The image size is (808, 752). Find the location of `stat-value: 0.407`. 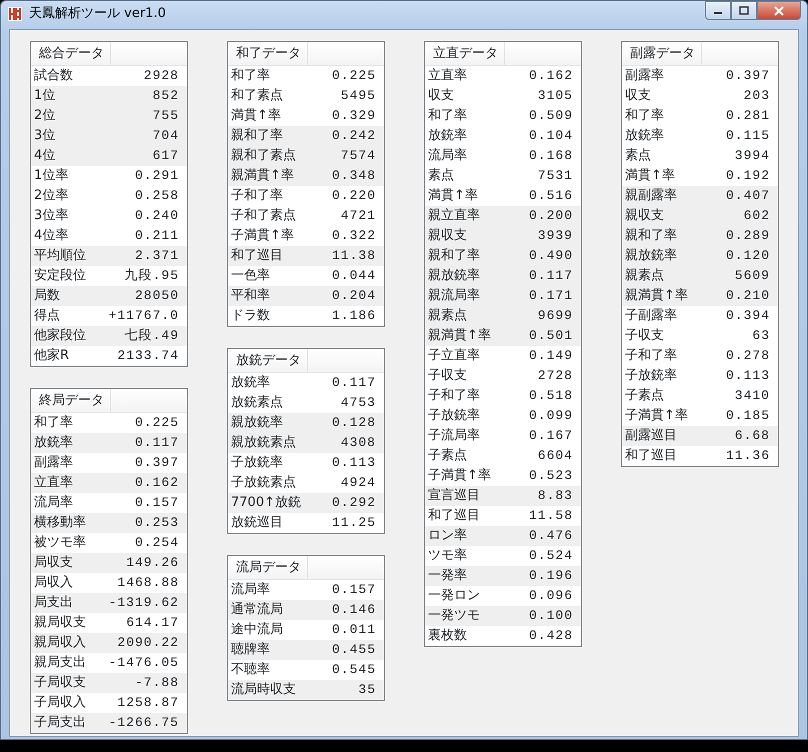

stat-value: 0.407 is located at coordinates (748, 196).